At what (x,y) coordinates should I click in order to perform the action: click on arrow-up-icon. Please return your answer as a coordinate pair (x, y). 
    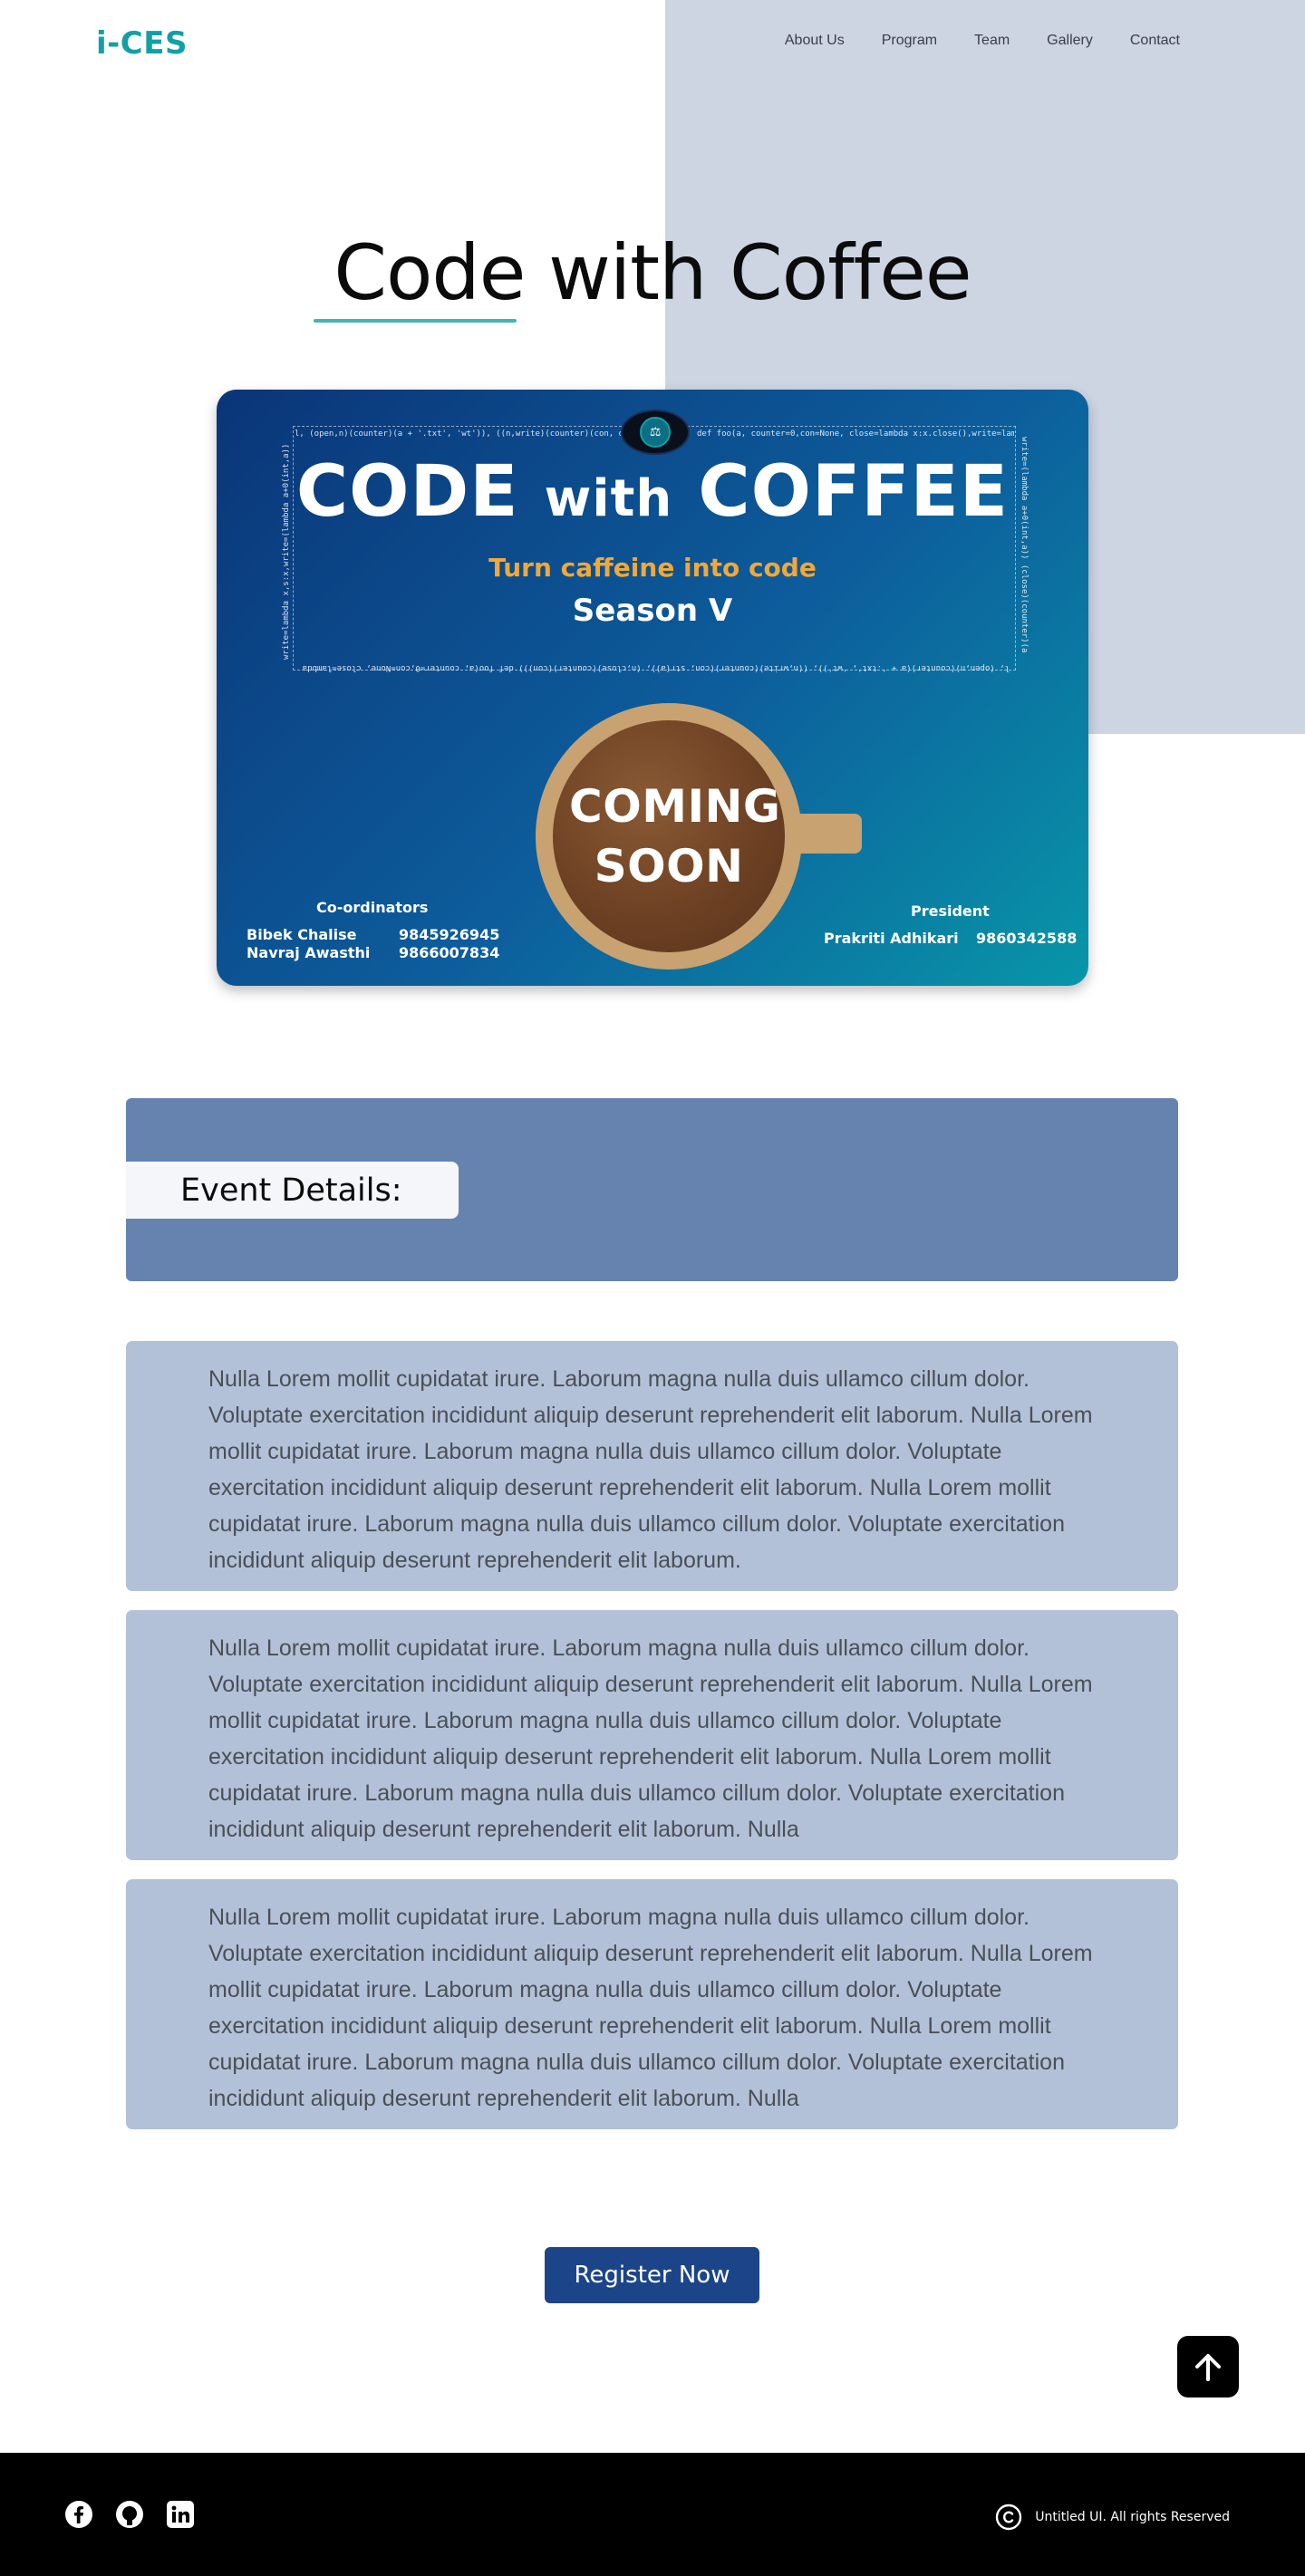
    Looking at the image, I should click on (1208, 2367).